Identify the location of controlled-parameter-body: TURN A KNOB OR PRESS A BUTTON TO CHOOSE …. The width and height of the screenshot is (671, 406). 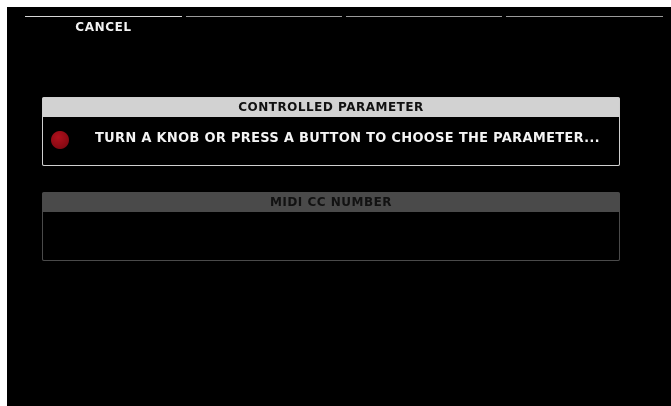
(331, 140).